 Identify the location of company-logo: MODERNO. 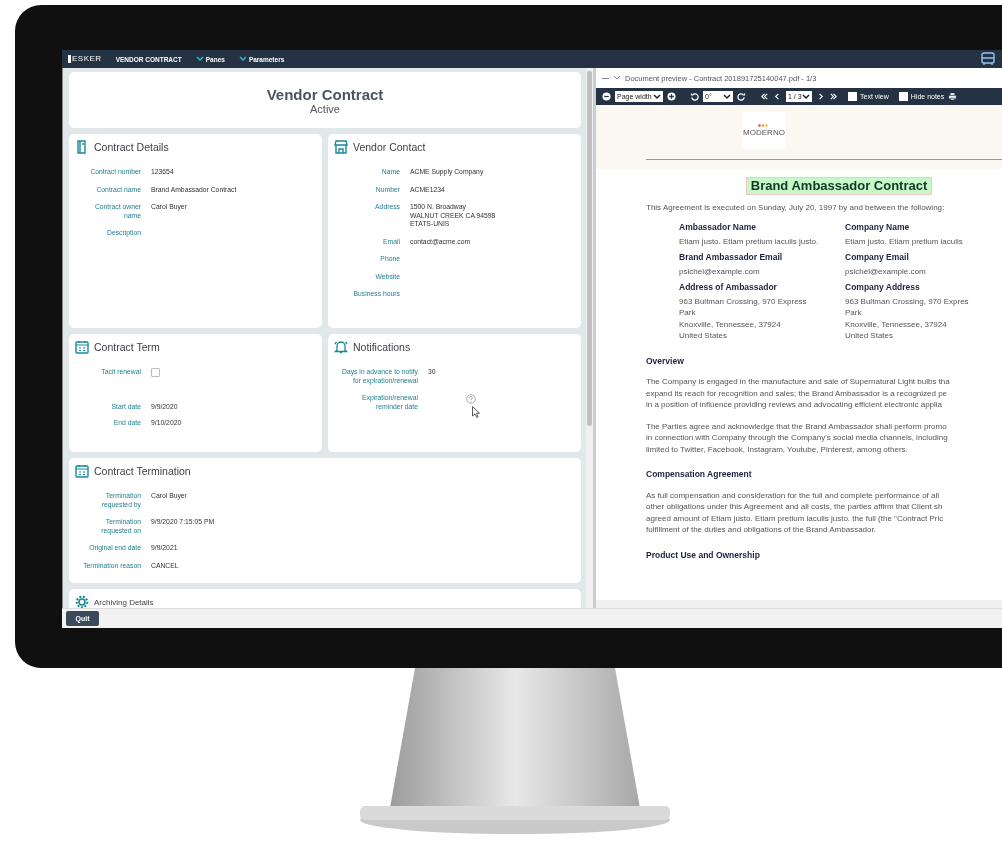
(764, 130).